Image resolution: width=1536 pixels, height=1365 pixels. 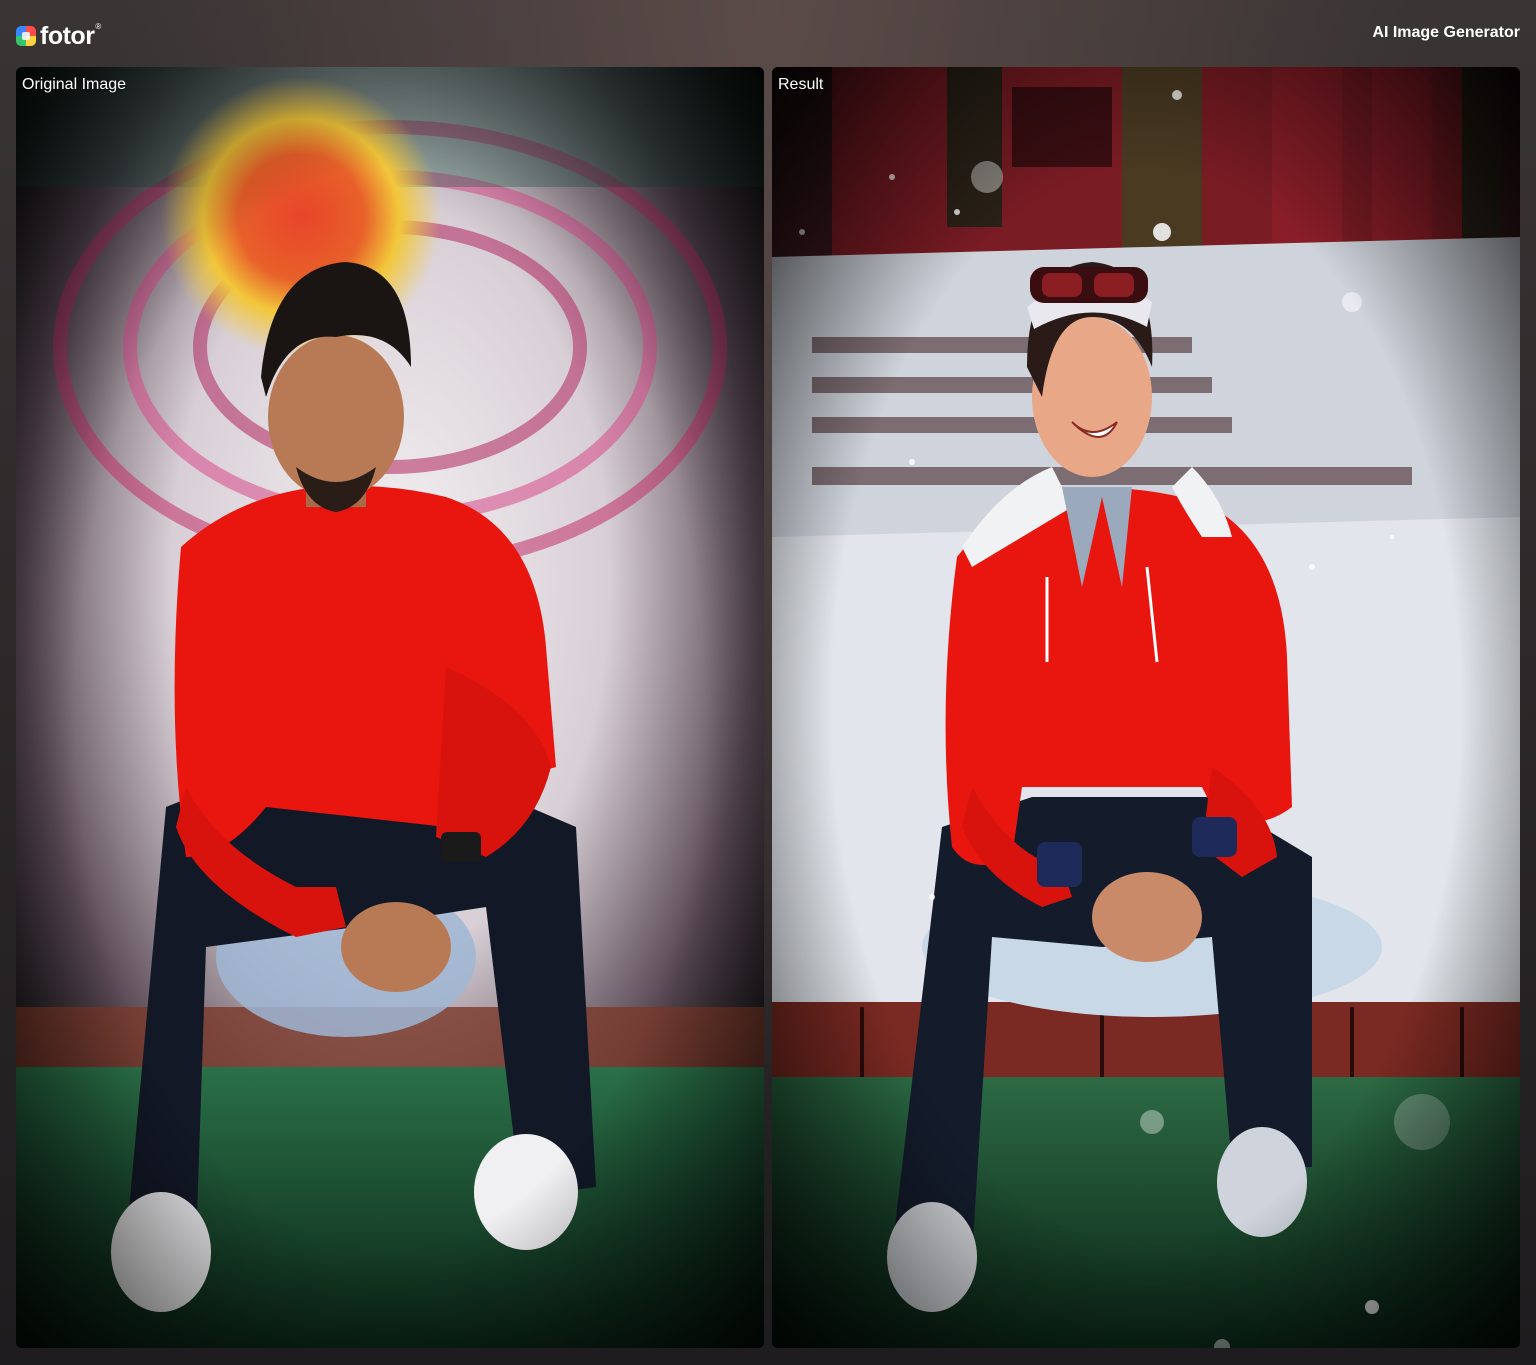 What do you see at coordinates (26, 36) in the screenshot?
I see `fotor-logo-icon` at bounding box center [26, 36].